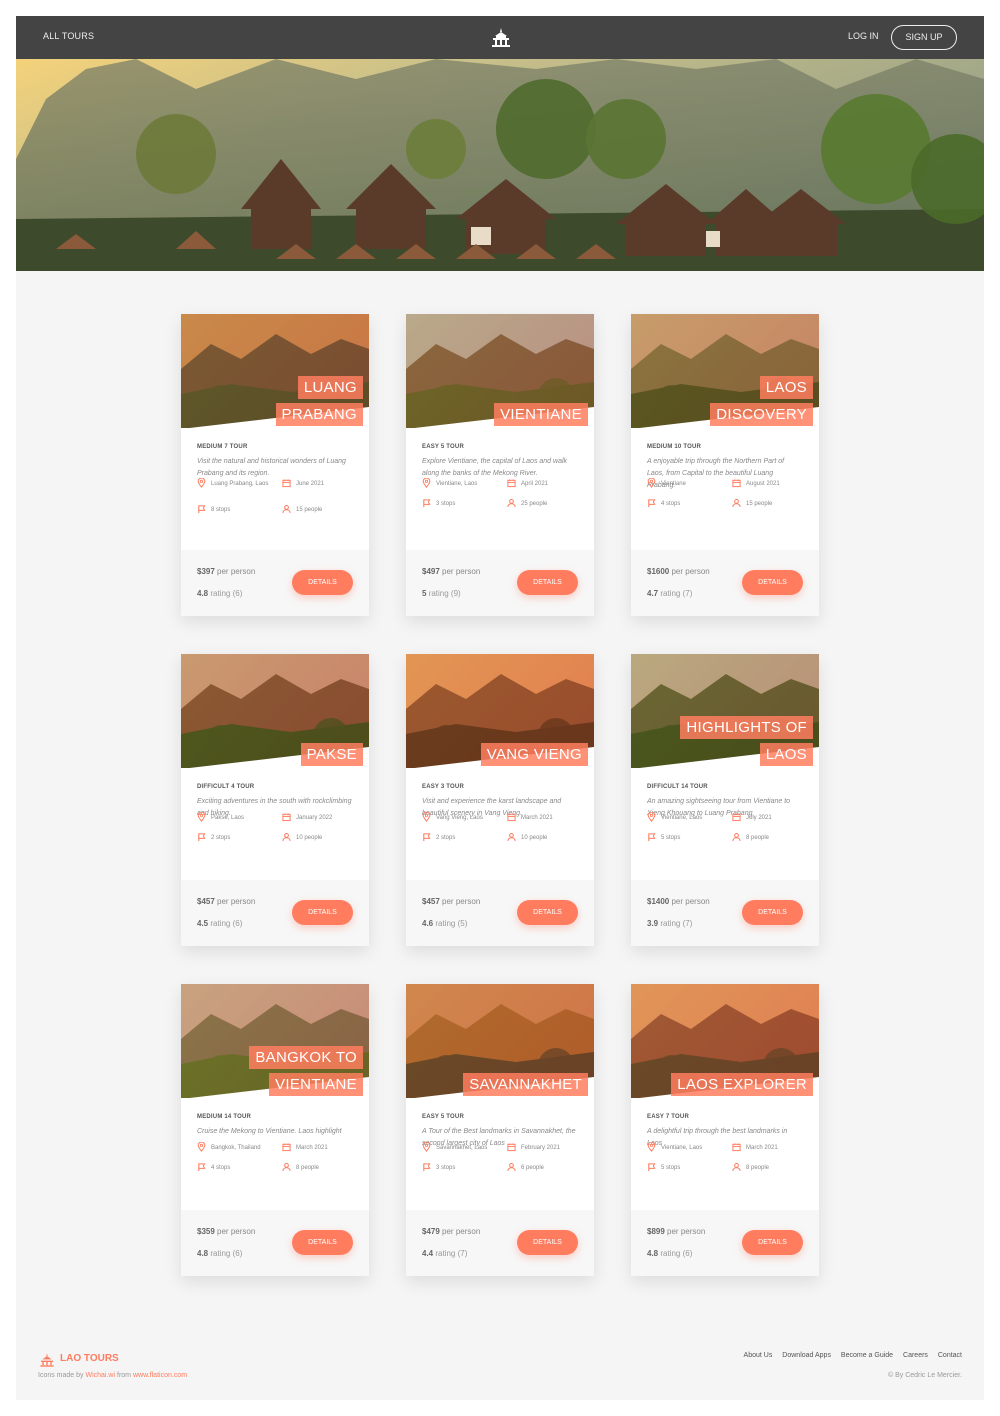  I want to click on tour-title: LUANG PRABANG, so click(319, 399).